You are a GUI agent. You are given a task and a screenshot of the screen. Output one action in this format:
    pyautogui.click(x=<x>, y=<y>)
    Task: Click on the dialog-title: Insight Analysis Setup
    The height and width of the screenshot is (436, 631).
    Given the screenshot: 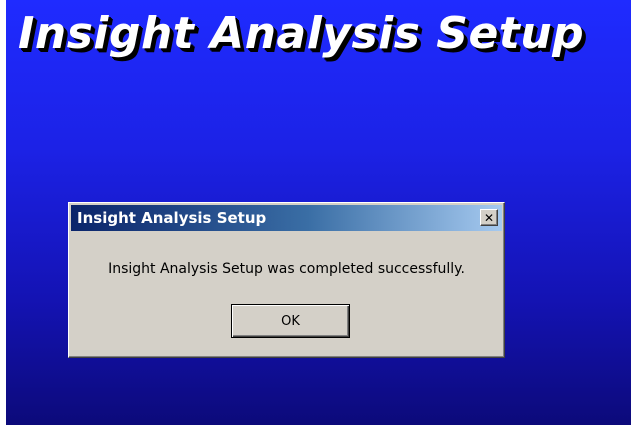 What is the action you would take?
    pyautogui.click(x=172, y=218)
    